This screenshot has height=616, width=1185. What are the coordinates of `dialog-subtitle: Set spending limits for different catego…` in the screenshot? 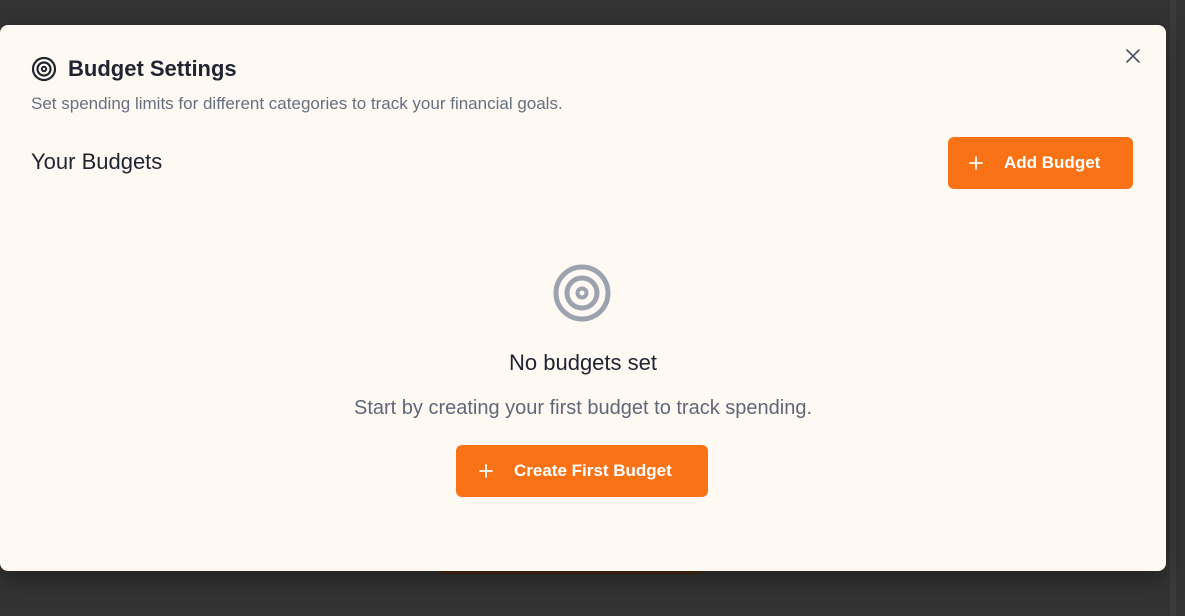 It's located at (297, 103).